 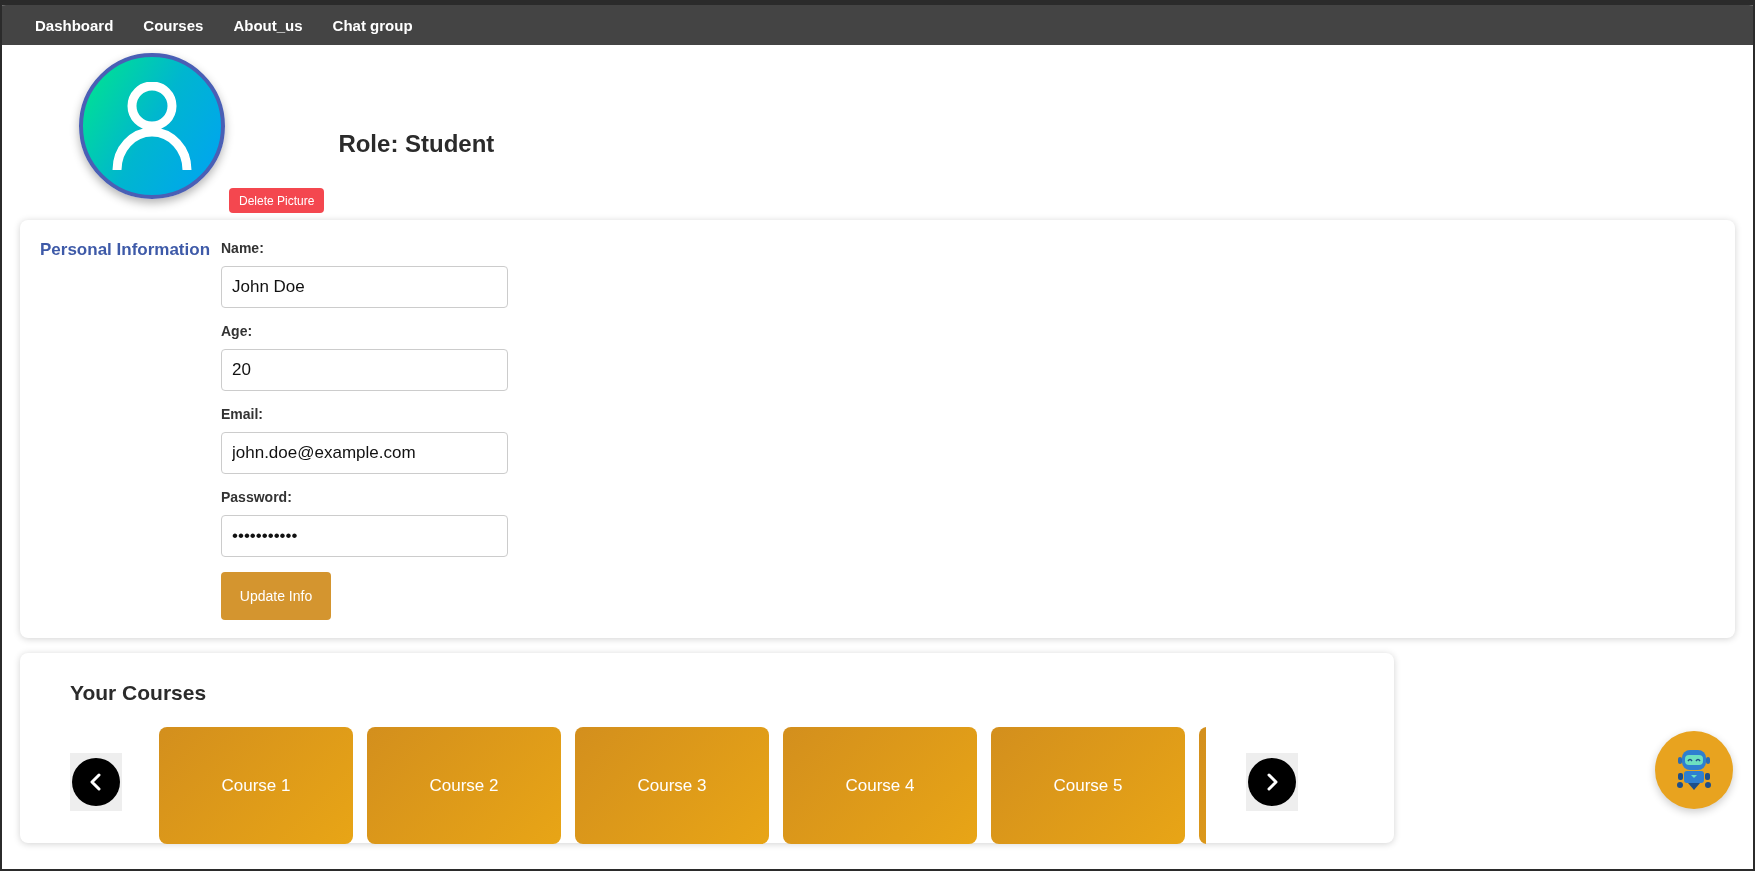 I want to click on role-heading: Role: Student, so click(x=416, y=144).